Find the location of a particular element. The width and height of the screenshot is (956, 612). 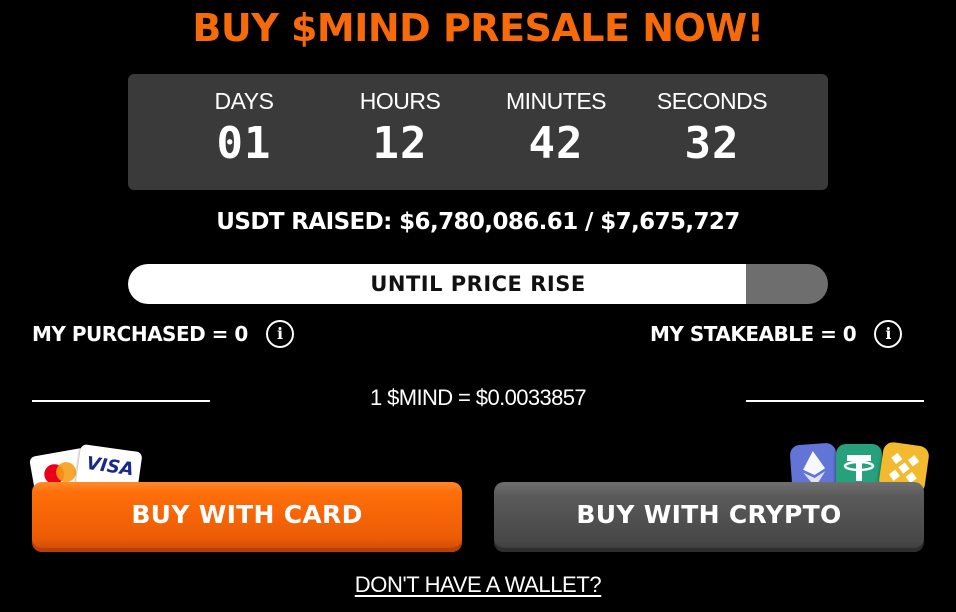

buy-with-card-button: BUY WITH CARD is located at coordinates (247, 517).